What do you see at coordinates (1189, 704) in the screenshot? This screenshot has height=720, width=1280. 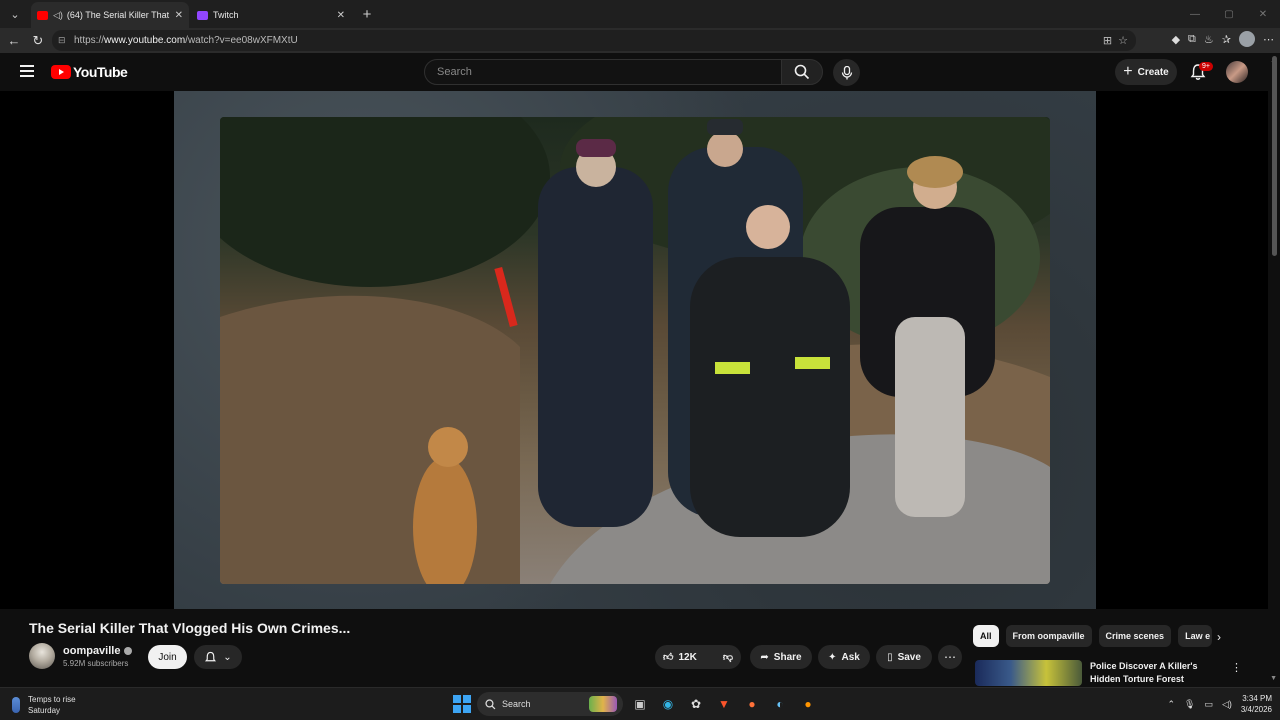 I see `tray-microphone-icon: 🎙︎` at bounding box center [1189, 704].